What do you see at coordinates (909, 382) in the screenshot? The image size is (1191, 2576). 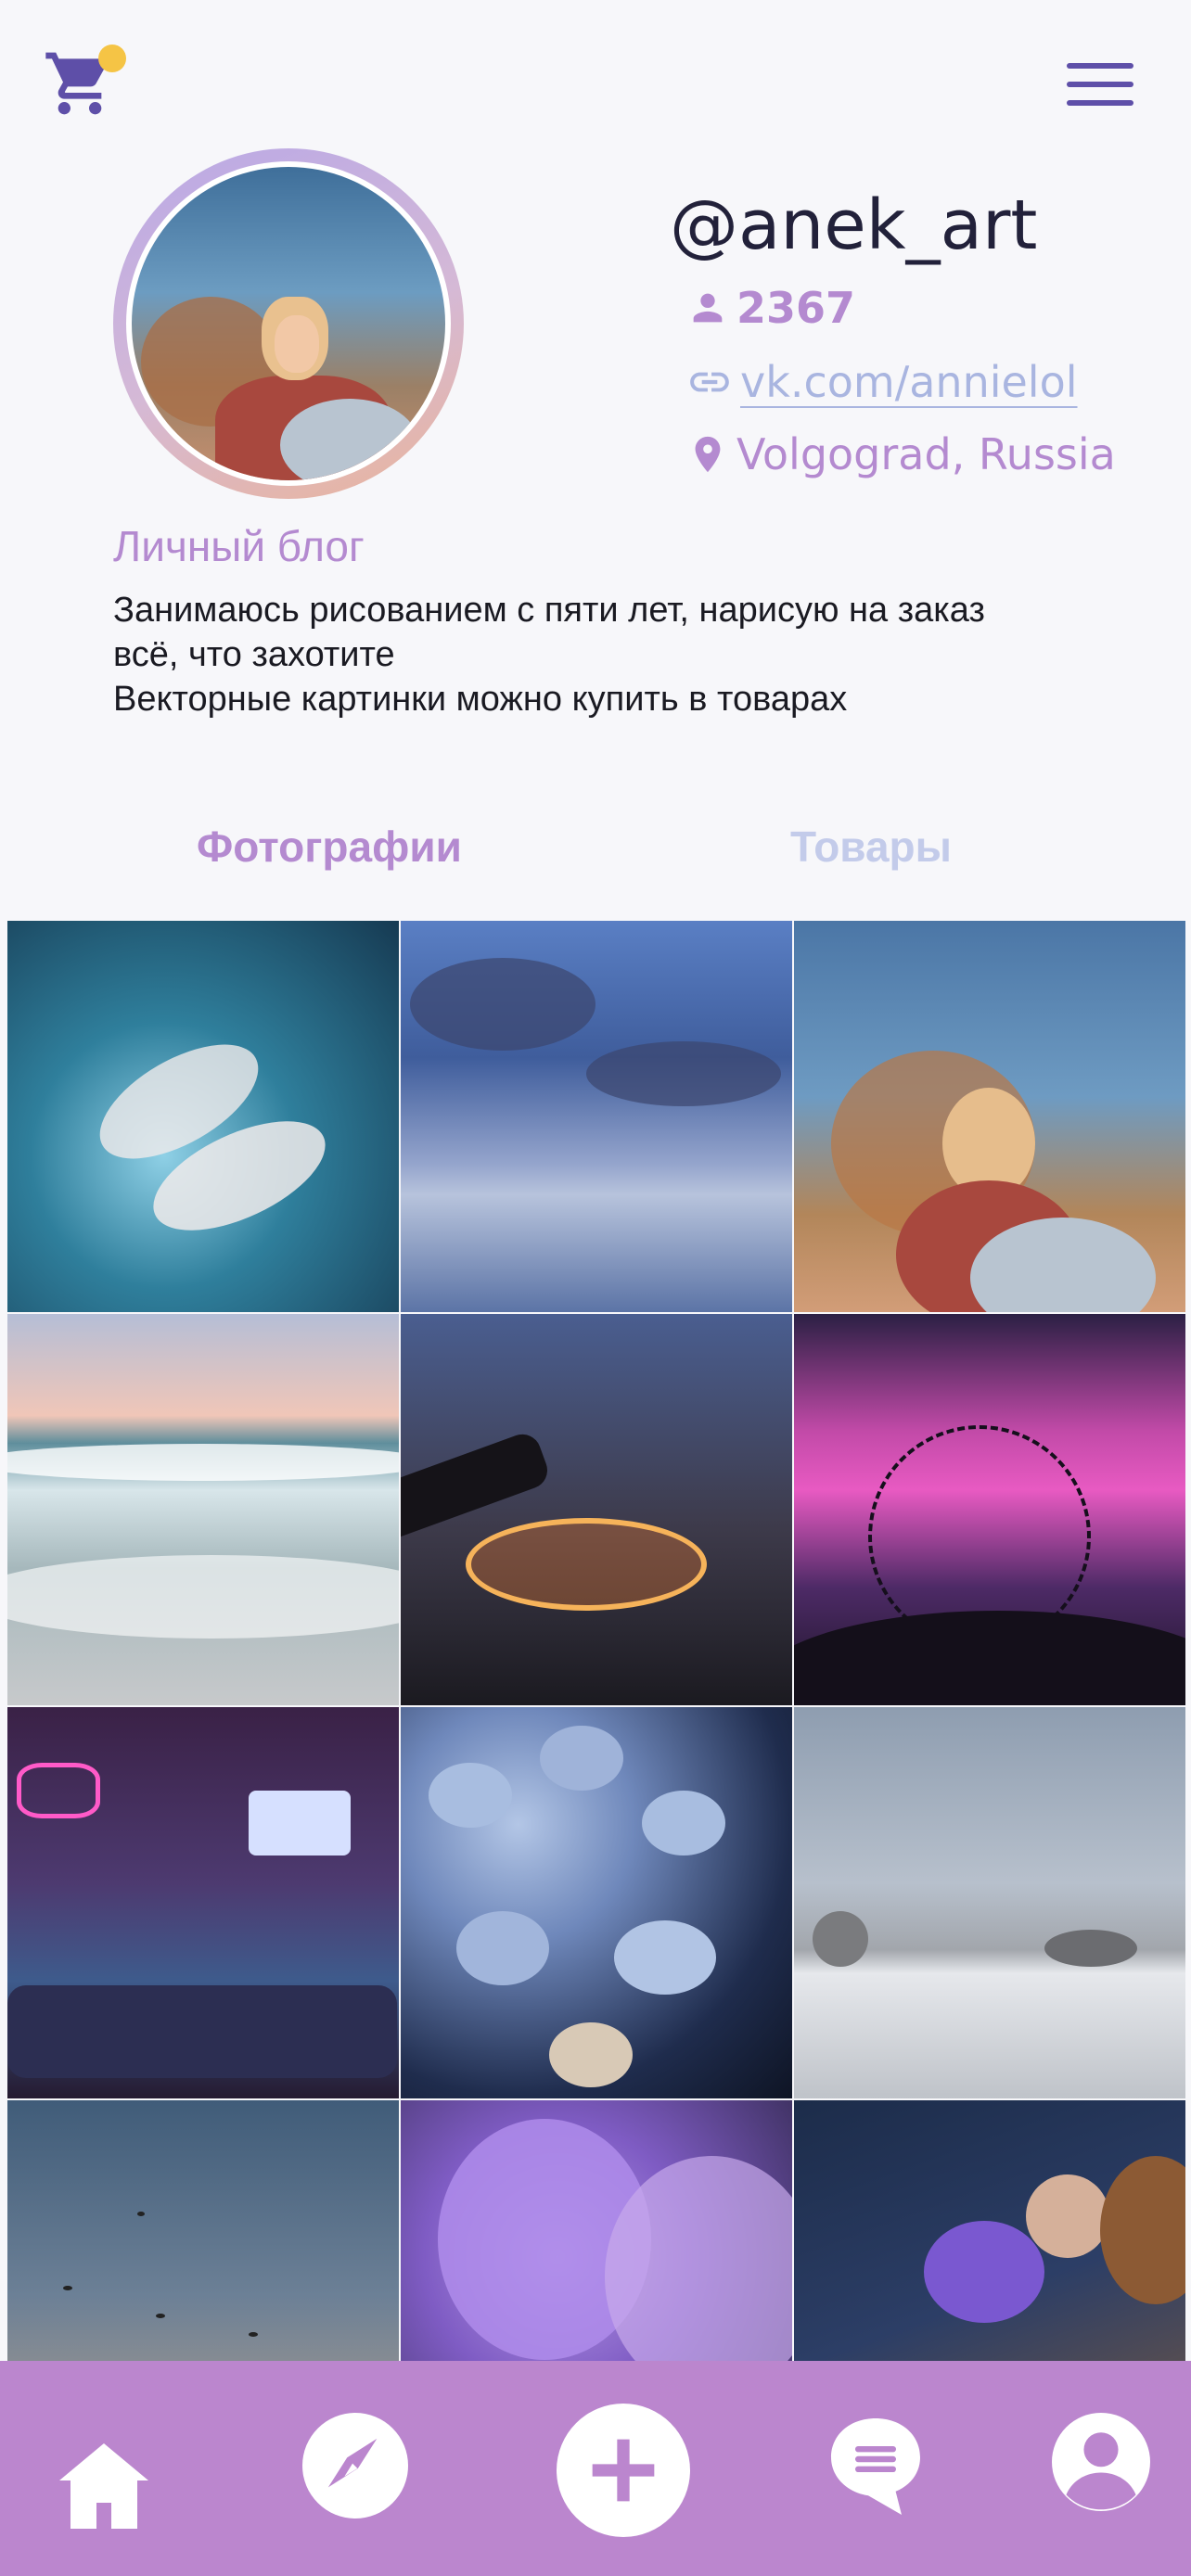 I see `link-text: vk.com/annielol` at bounding box center [909, 382].